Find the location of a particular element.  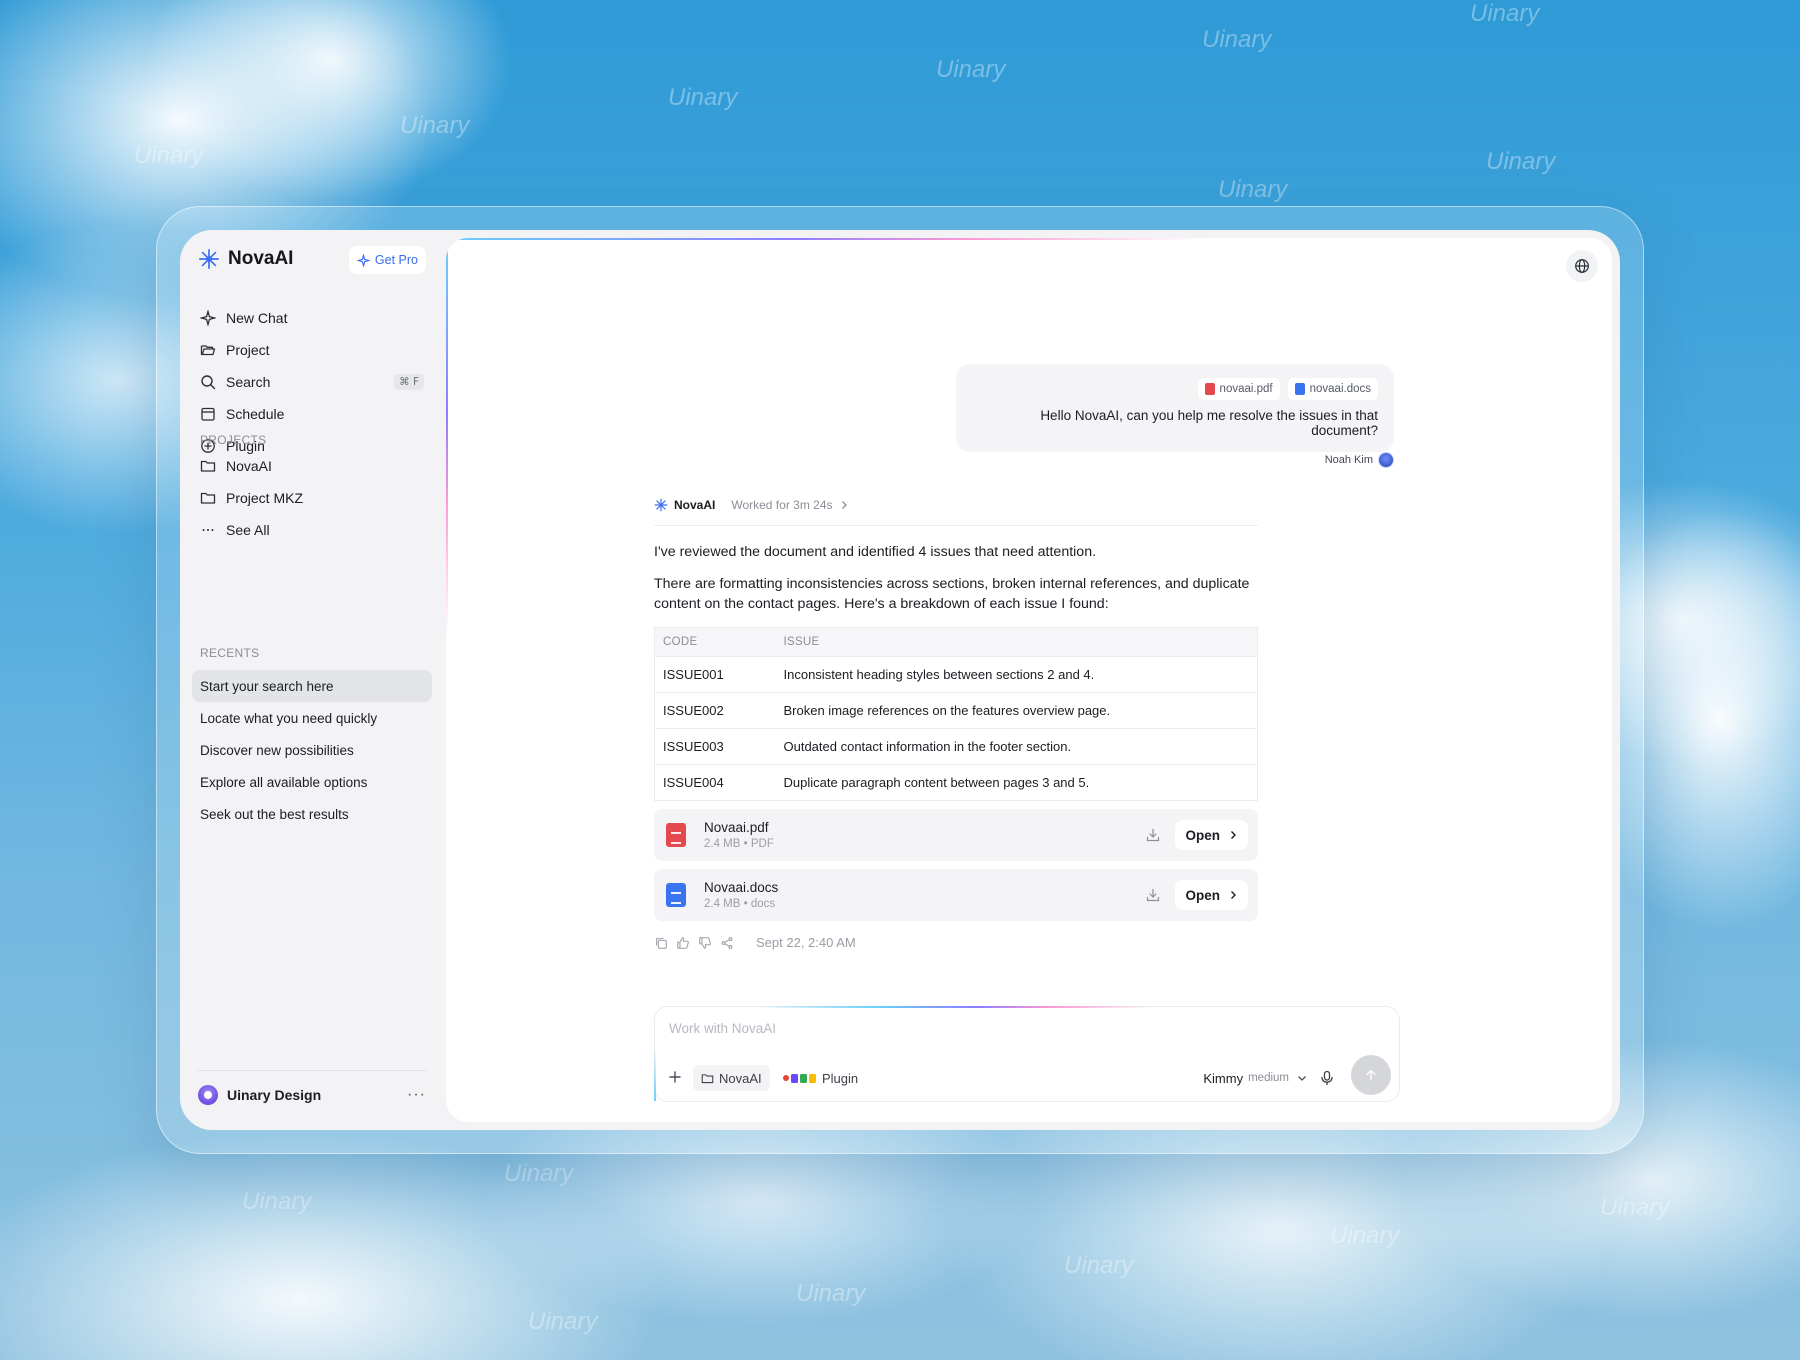

file-meta: 2.4 MB • docs is located at coordinates (740, 904).